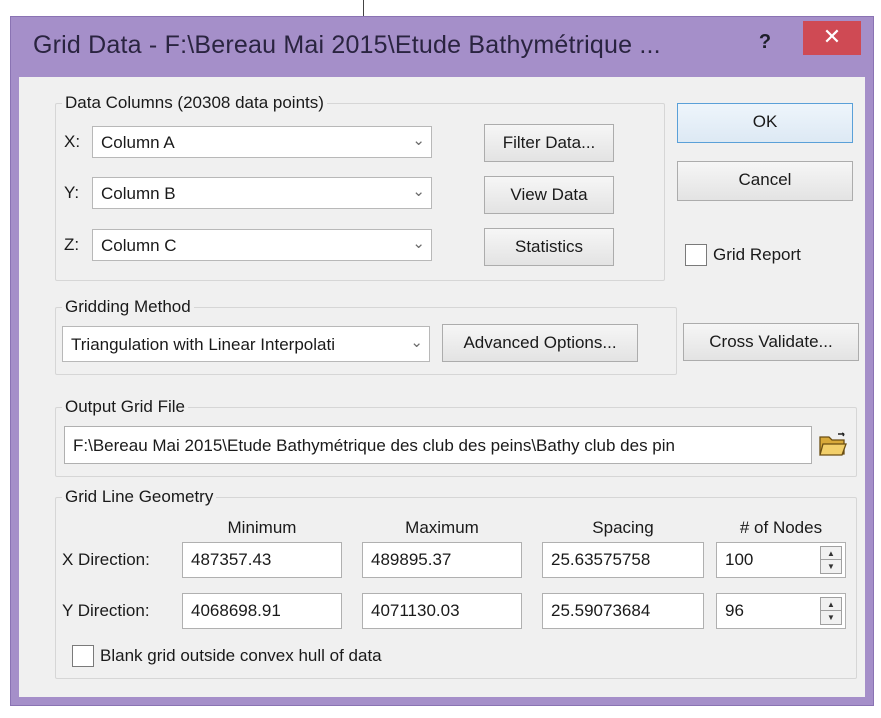  I want to click on x-nodes-value: 100, so click(739, 559).